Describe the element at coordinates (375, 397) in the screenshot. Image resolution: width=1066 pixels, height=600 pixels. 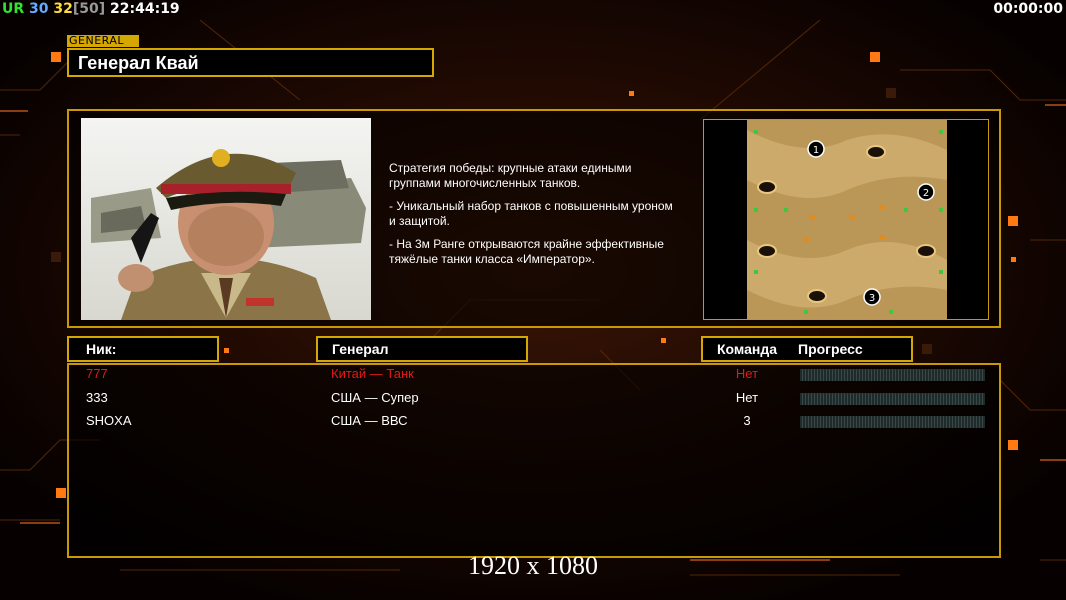
I see `player-general: США — Супер` at that location.